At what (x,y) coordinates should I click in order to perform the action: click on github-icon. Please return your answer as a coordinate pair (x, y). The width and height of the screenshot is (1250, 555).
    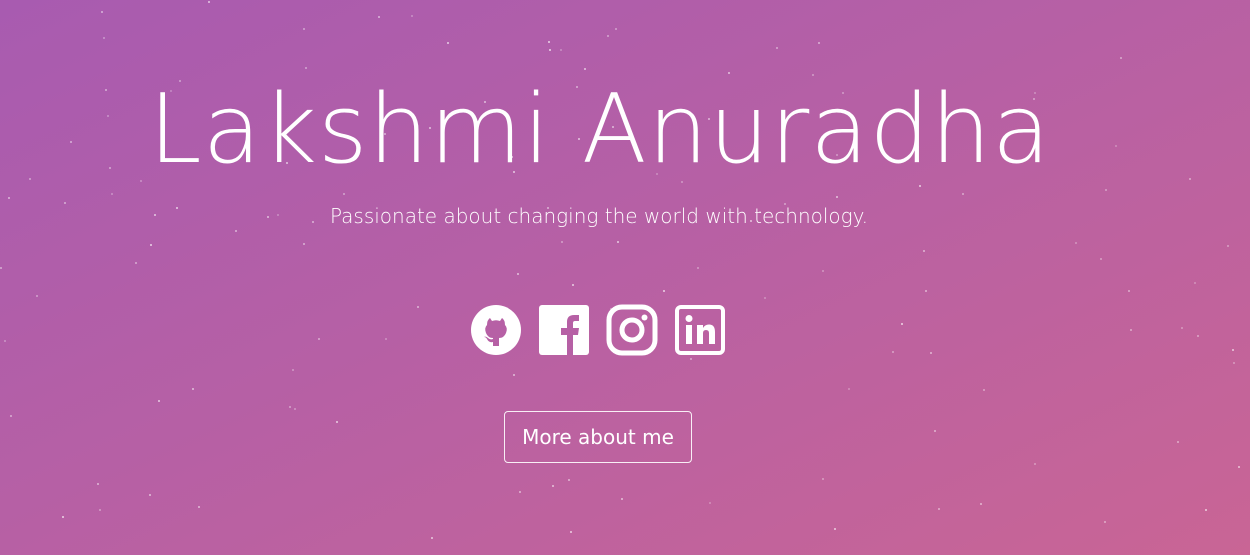
    Looking at the image, I should click on (496, 330).